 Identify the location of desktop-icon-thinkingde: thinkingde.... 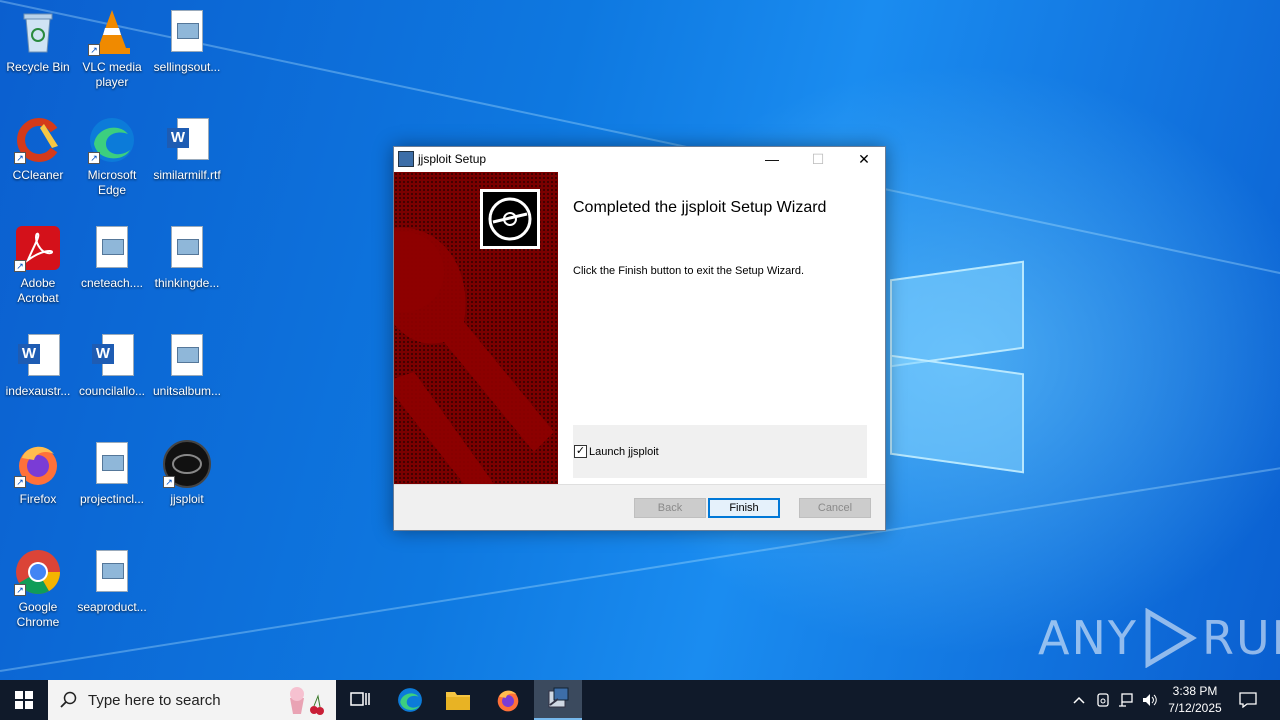
(187, 257).